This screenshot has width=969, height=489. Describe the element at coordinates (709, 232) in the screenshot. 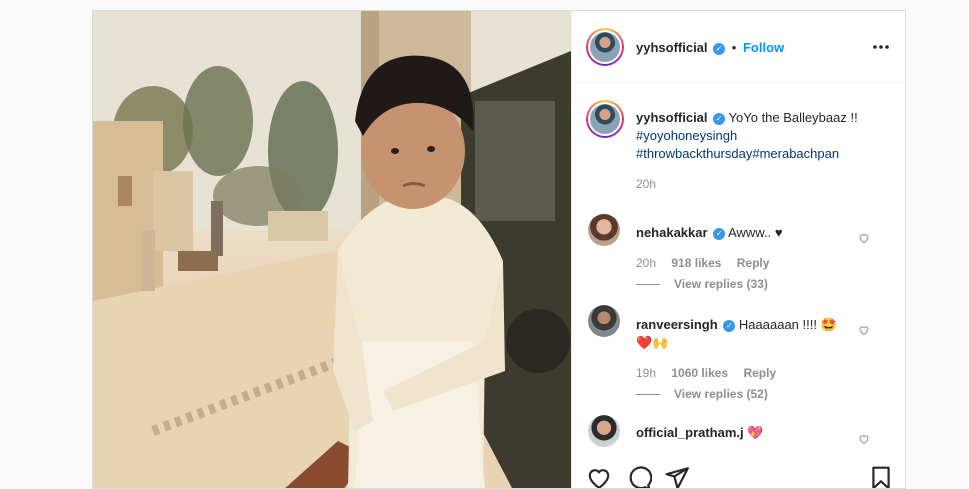

I see `comment-line: nehakakkar ✓ Awww.. ♥` at that location.